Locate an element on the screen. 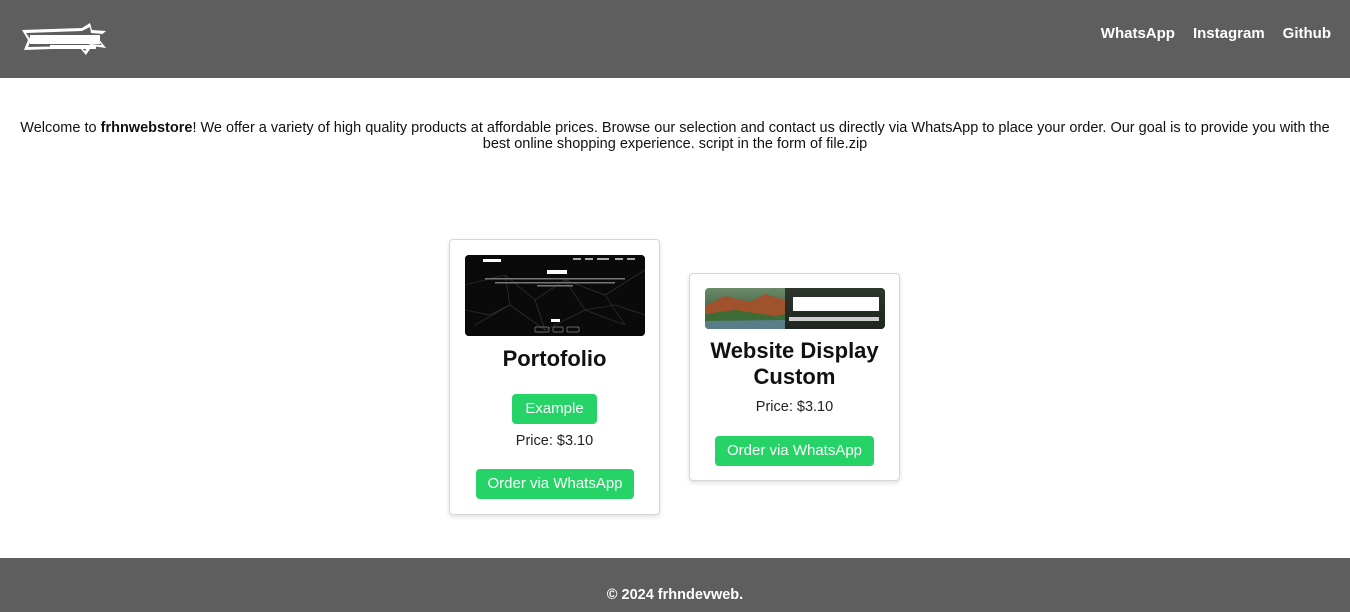 The image size is (1350, 612). product-title: Portofolio is located at coordinates (554, 358).